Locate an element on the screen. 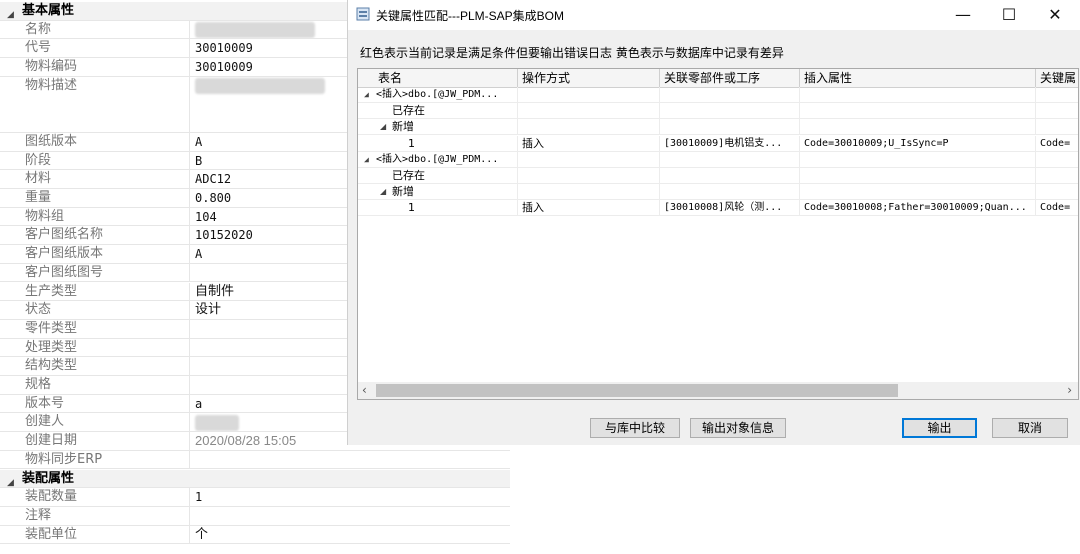 The image size is (1080, 554). property-label: 装配数量 is located at coordinates (95, 497).